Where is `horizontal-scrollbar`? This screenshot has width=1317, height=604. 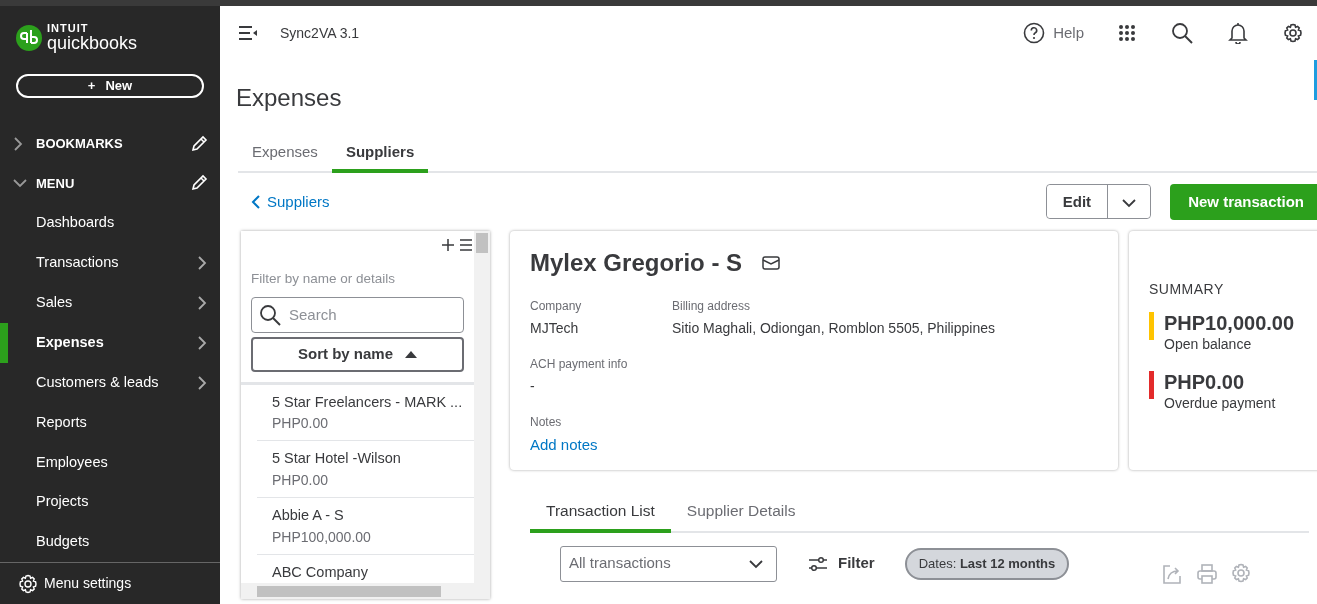
horizontal-scrollbar is located at coordinates (357, 591).